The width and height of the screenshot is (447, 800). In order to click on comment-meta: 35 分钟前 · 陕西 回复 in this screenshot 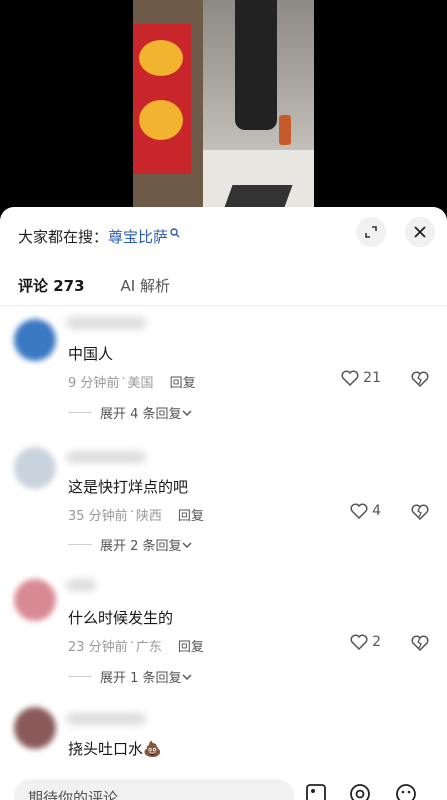, I will do `click(136, 514)`.